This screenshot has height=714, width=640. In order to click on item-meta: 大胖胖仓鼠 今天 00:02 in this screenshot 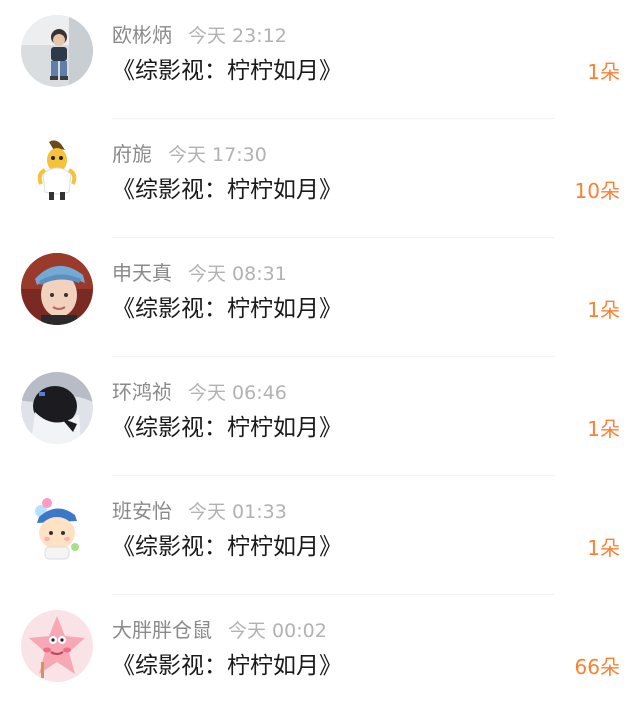, I will do `click(219, 630)`.